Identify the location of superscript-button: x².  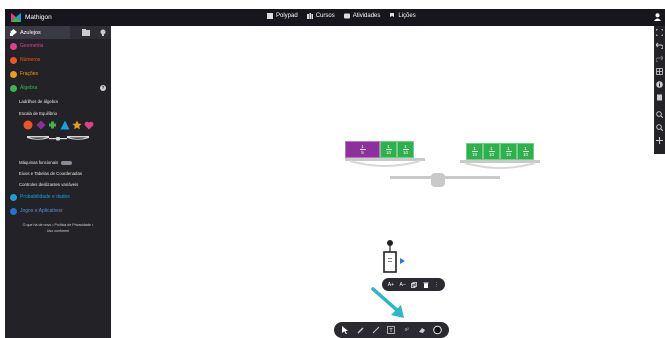
(406, 330).